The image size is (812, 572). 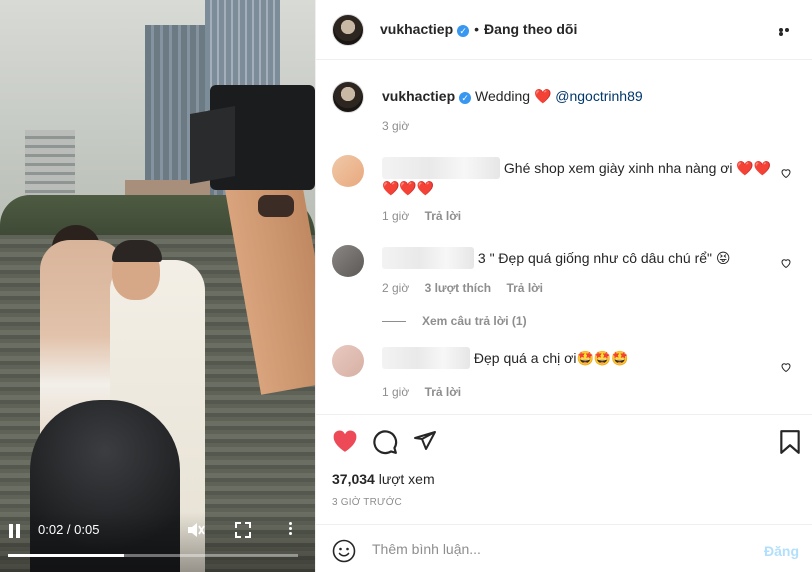 I want to click on mute-icon, so click(x=196, y=530).